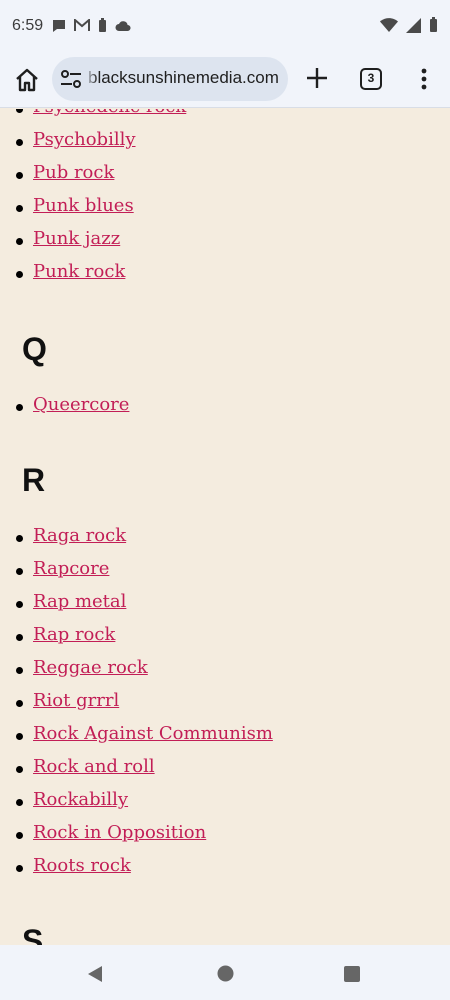  I want to click on url-fade, so click(91, 79).